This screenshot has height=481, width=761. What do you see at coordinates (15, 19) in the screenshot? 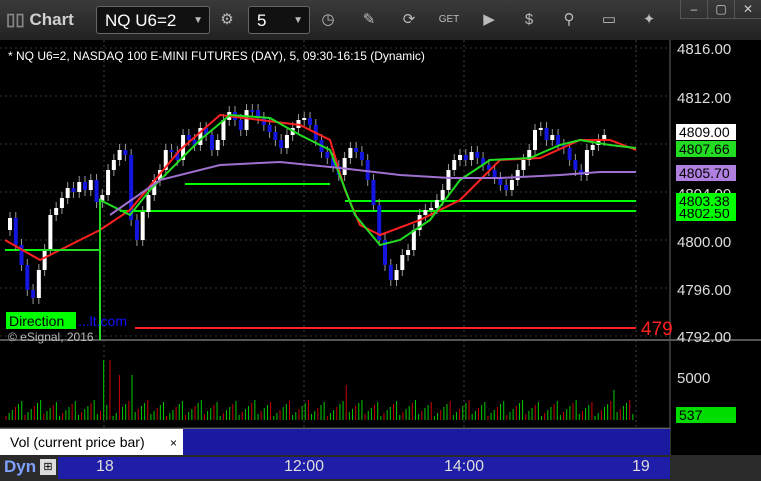
I see `drag-handle-icon: ▯▯` at bounding box center [15, 19].